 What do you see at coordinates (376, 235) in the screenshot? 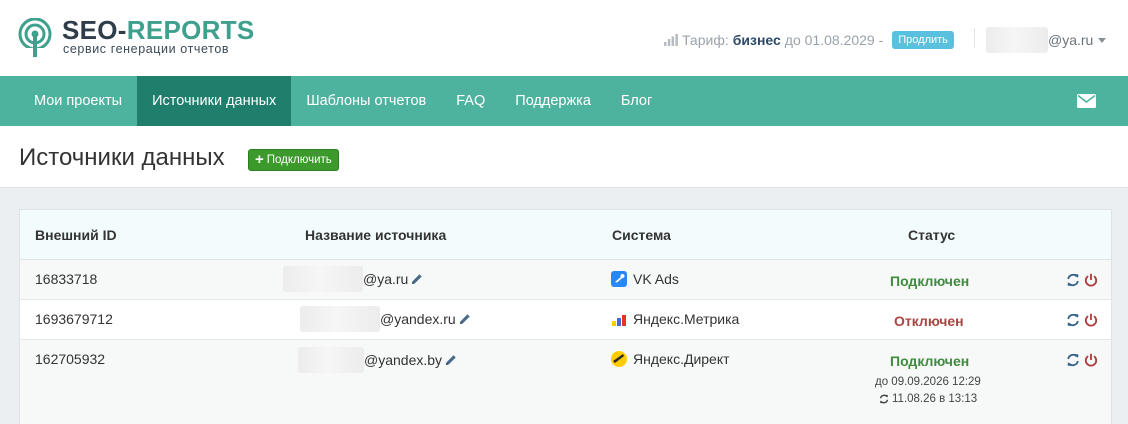
I see `column-header-source-name: Название источника` at bounding box center [376, 235].